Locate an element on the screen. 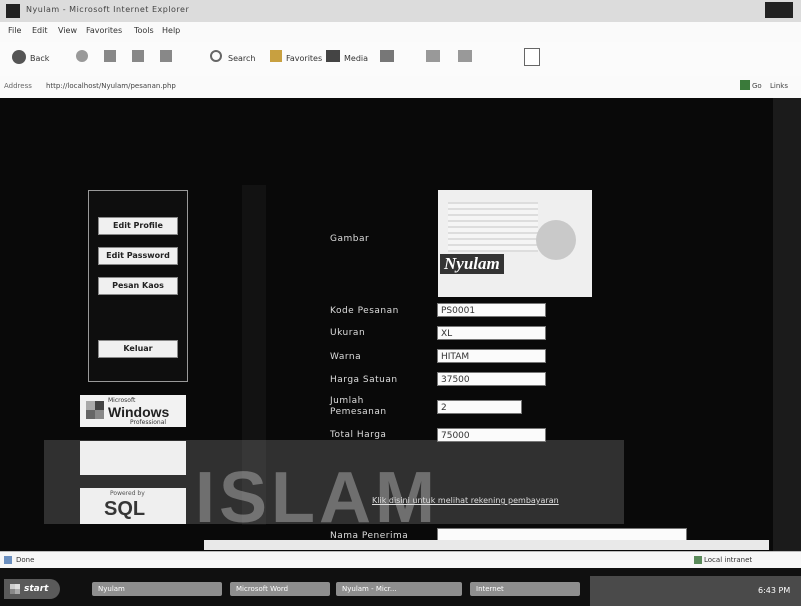 This screenshot has height=606, width=801. menu-help: Help is located at coordinates (171, 30).